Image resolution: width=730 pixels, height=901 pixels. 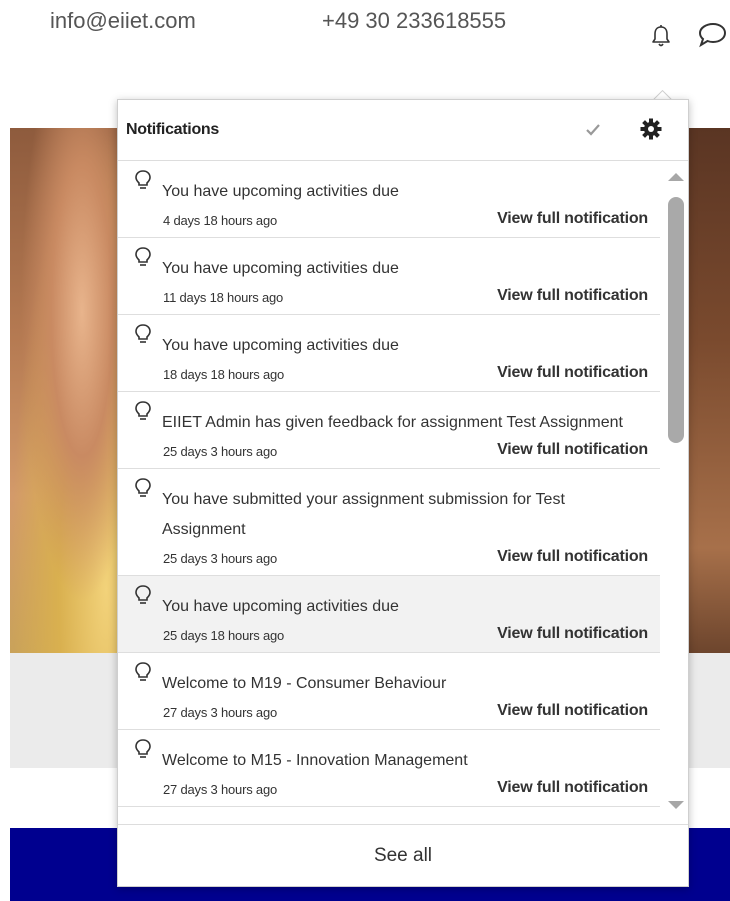 What do you see at coordinates (661, 36) in the screenshot?
I see `bell-icon` at bounding box center [661, 36].